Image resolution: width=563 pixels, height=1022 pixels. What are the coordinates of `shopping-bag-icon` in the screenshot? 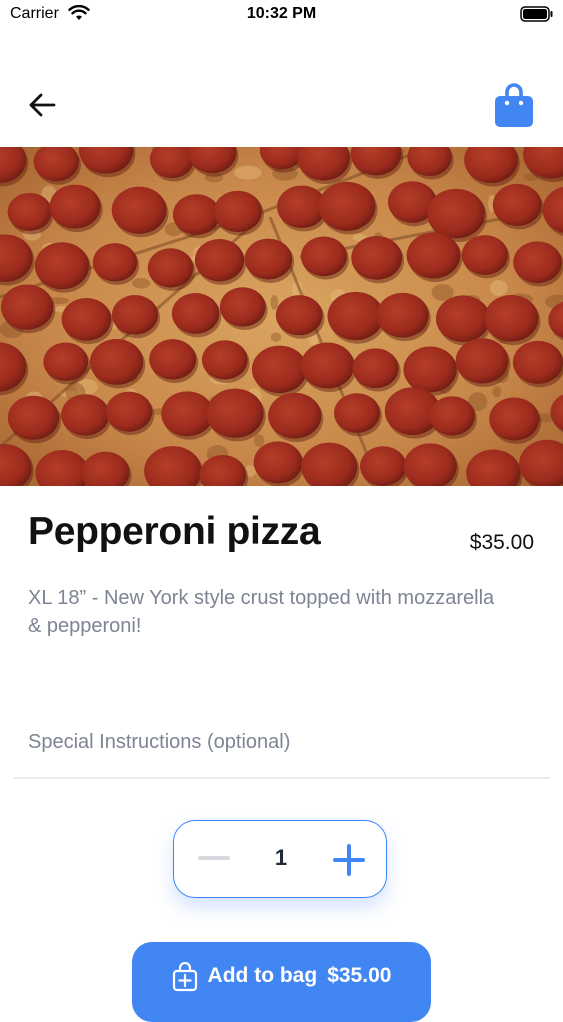 It's located at (514, 105).